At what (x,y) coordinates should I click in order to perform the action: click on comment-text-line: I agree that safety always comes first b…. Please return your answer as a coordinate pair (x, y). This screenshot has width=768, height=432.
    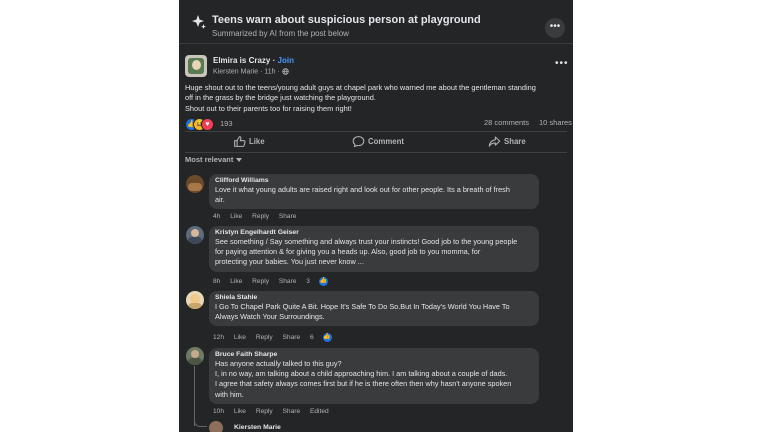
    Looking at the image, I should click on (363, 384).